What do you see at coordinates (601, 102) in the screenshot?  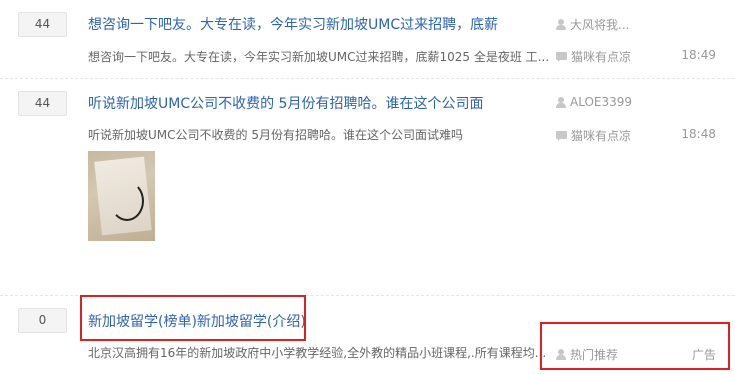 I see `author-name: ALOE3399` at bounding box center [601, 102].